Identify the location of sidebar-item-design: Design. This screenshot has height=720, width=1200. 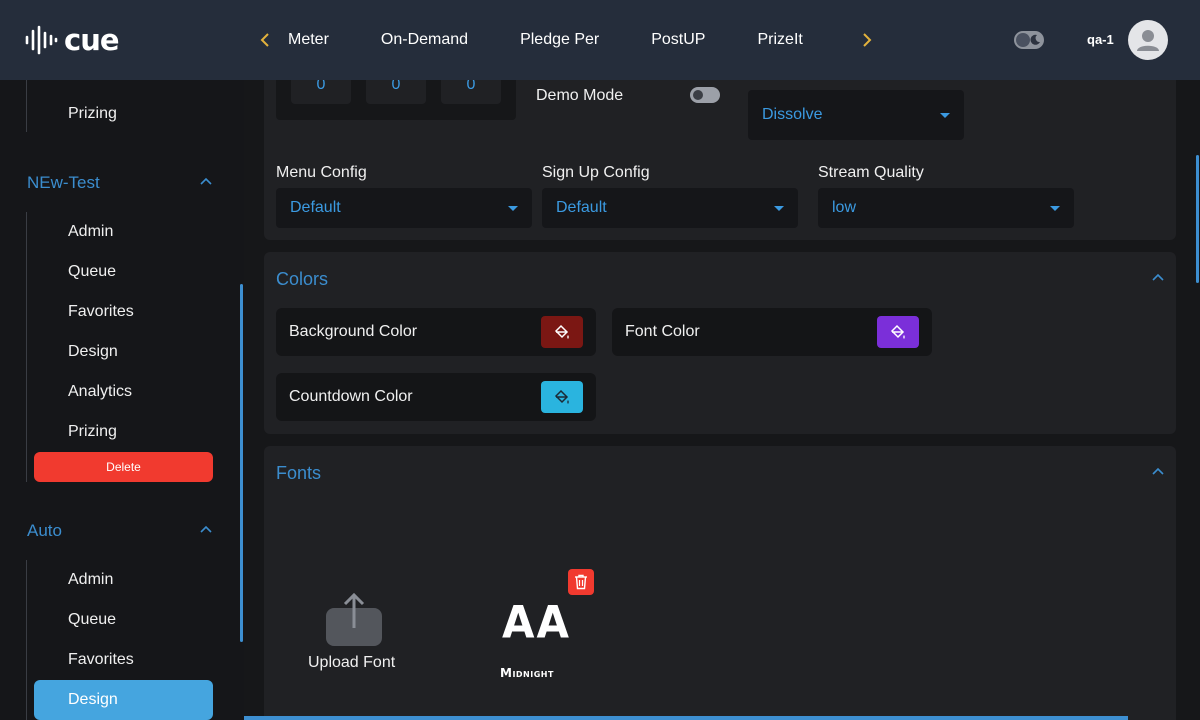
(93, 352).